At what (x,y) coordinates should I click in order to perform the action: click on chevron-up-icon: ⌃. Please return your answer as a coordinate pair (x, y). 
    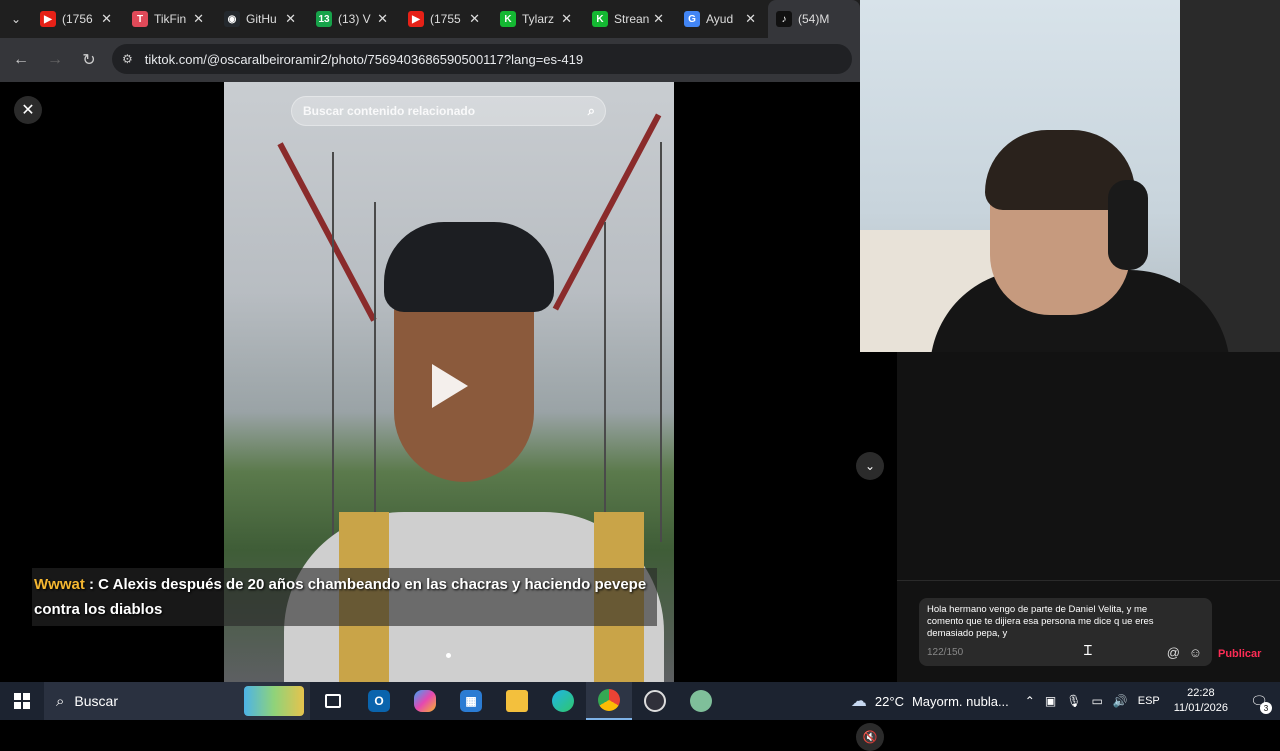
    Looking at the image, I should click on (1030, 701).